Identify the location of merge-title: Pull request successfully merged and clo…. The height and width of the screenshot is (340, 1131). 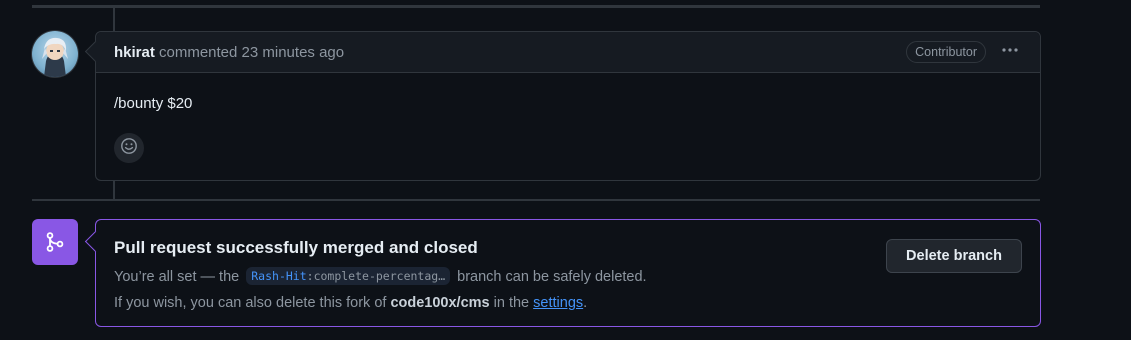
(296, 247).